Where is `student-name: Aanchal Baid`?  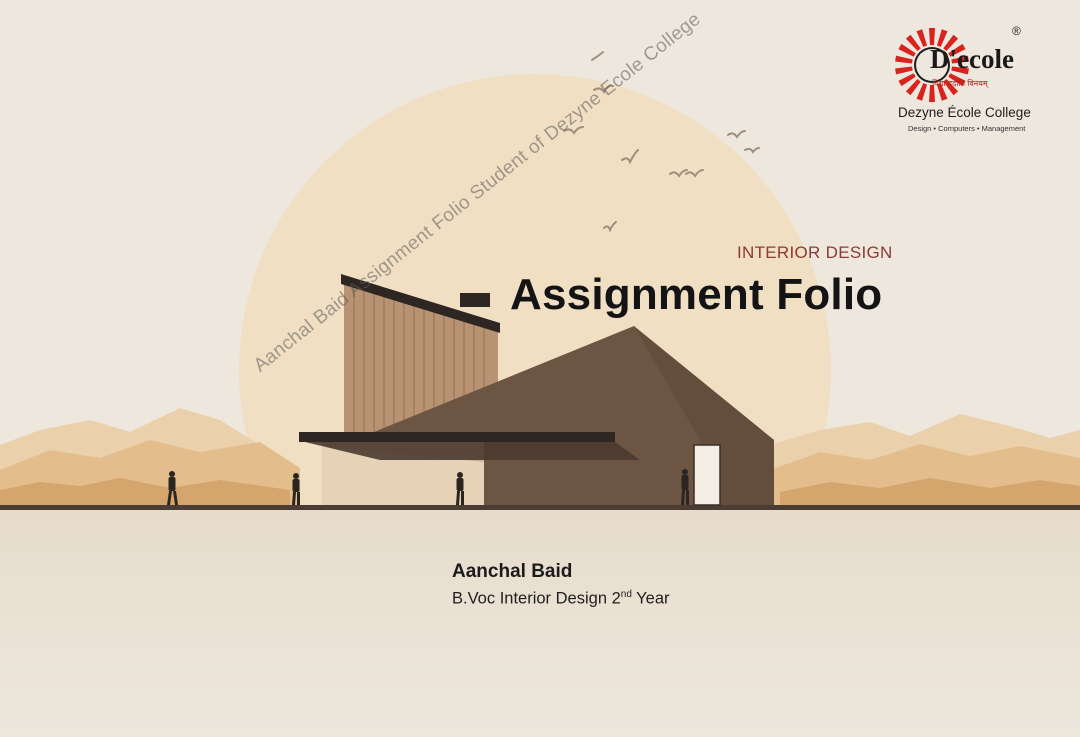
student-name: Aanchal Baid is located at coordinates (512, 571).